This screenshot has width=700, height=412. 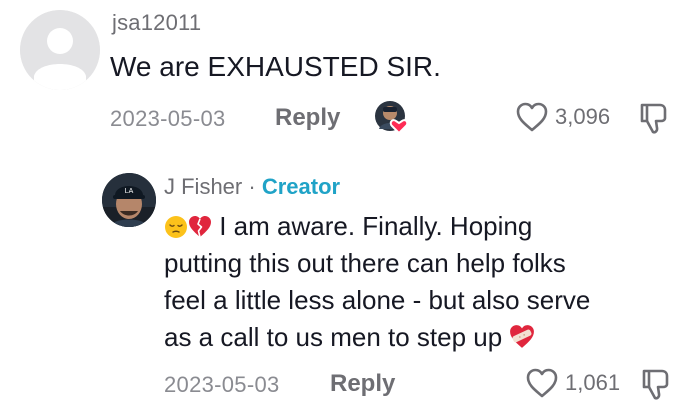 I want to click on creator-avatar-image: LA, so click(x=129, y=200).